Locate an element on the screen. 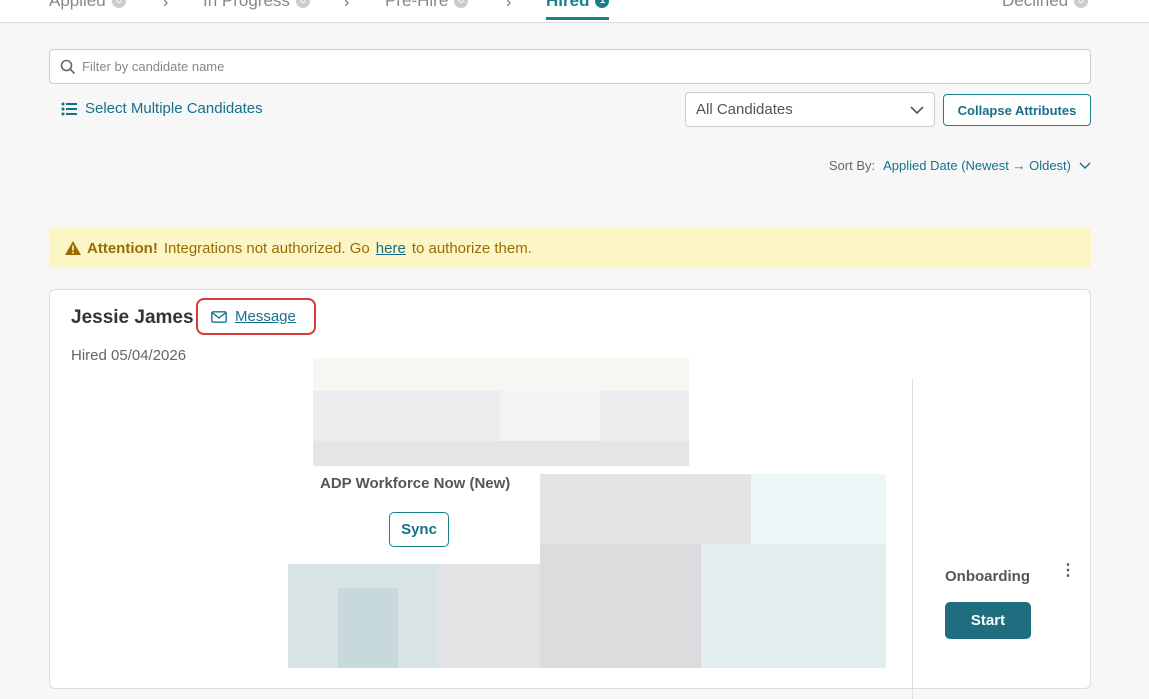 The width and height of the screenshot is (1149, 699). tab-hired: Hired 1 is located at coordinates (578, 10).